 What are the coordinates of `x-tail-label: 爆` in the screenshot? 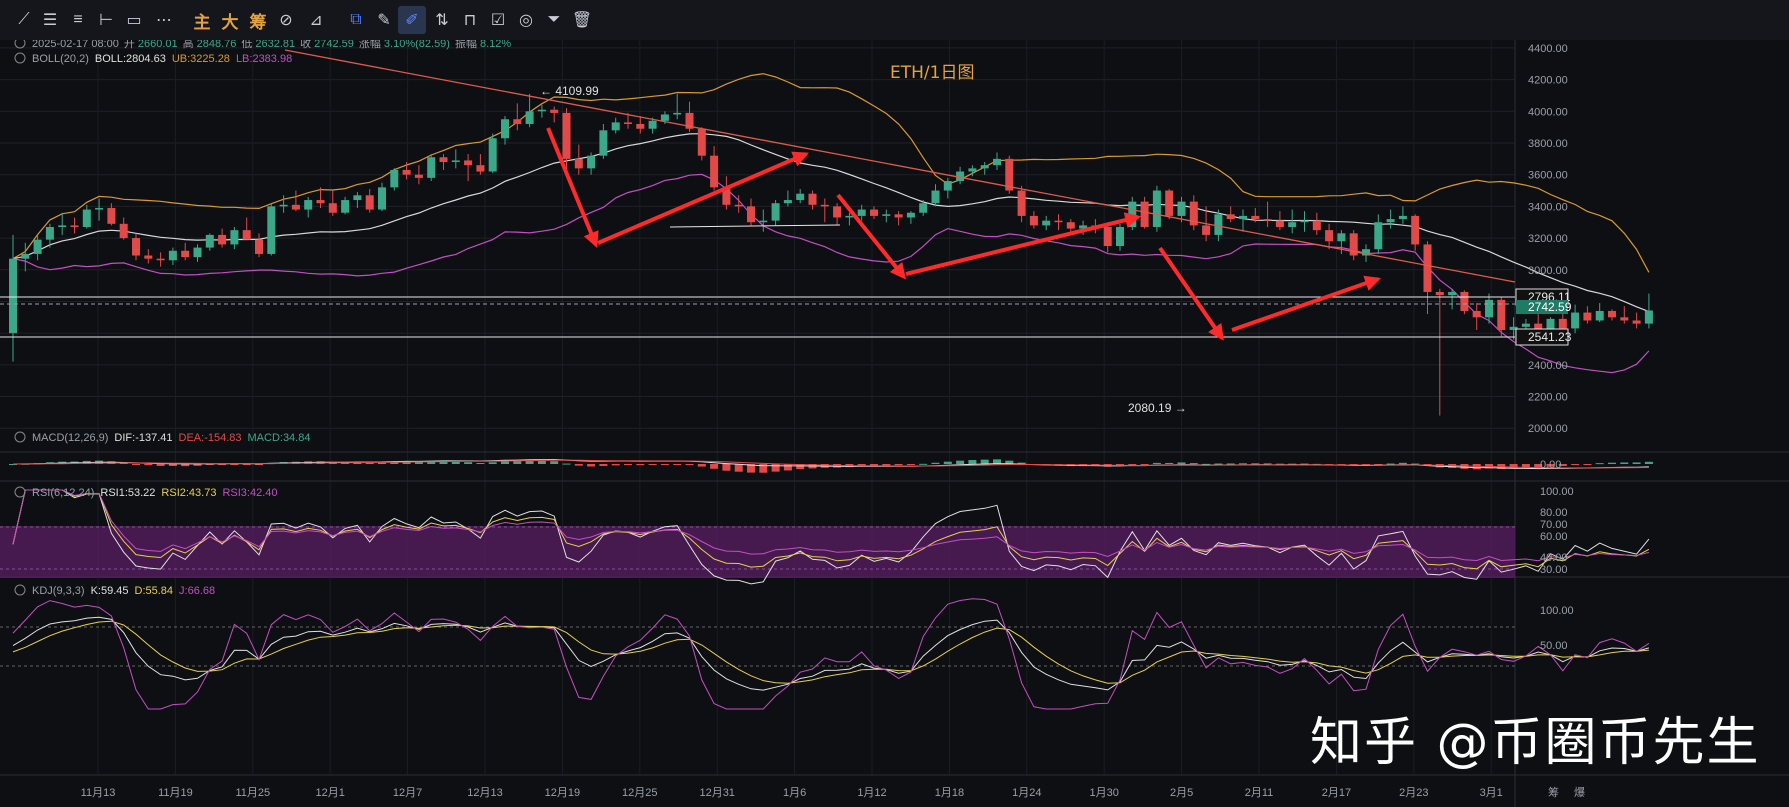 It's located at (1579, 792).